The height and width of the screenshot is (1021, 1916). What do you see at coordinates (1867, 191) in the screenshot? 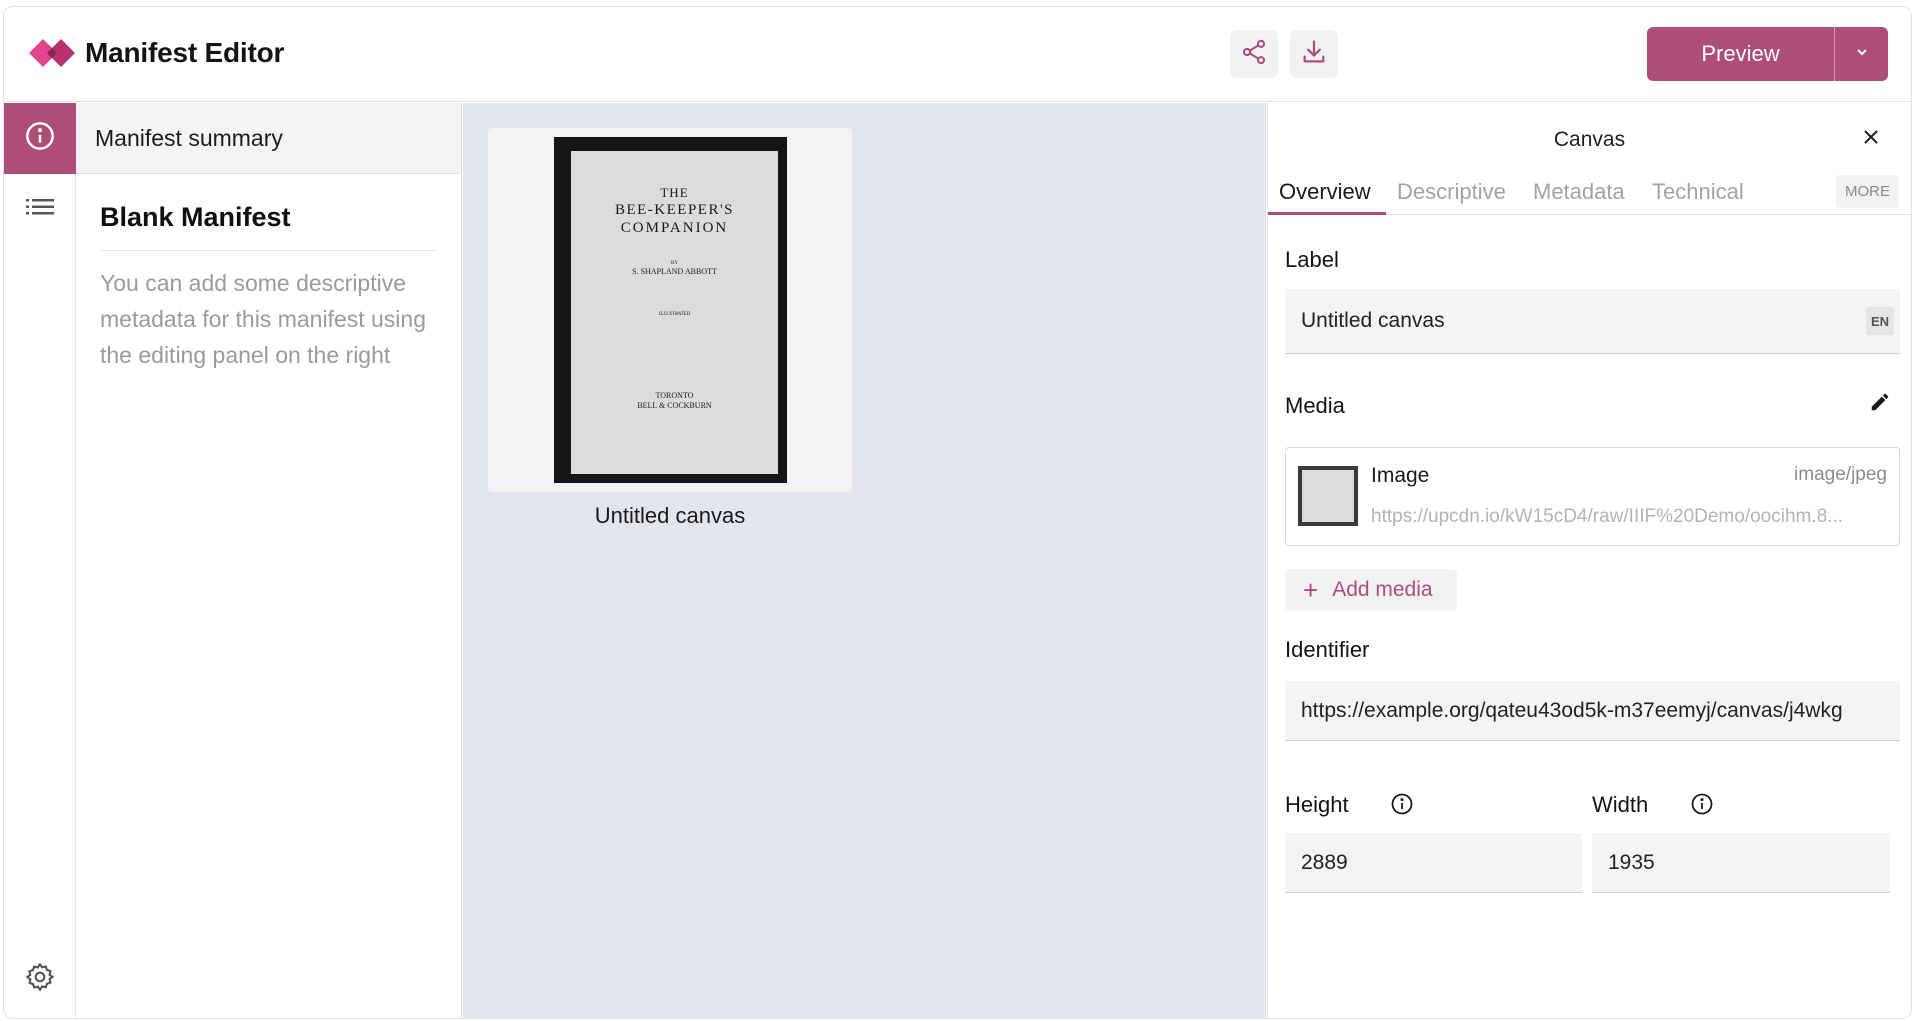
I see `more-tabs-button: MORE` at bounding box center [1867, 191].